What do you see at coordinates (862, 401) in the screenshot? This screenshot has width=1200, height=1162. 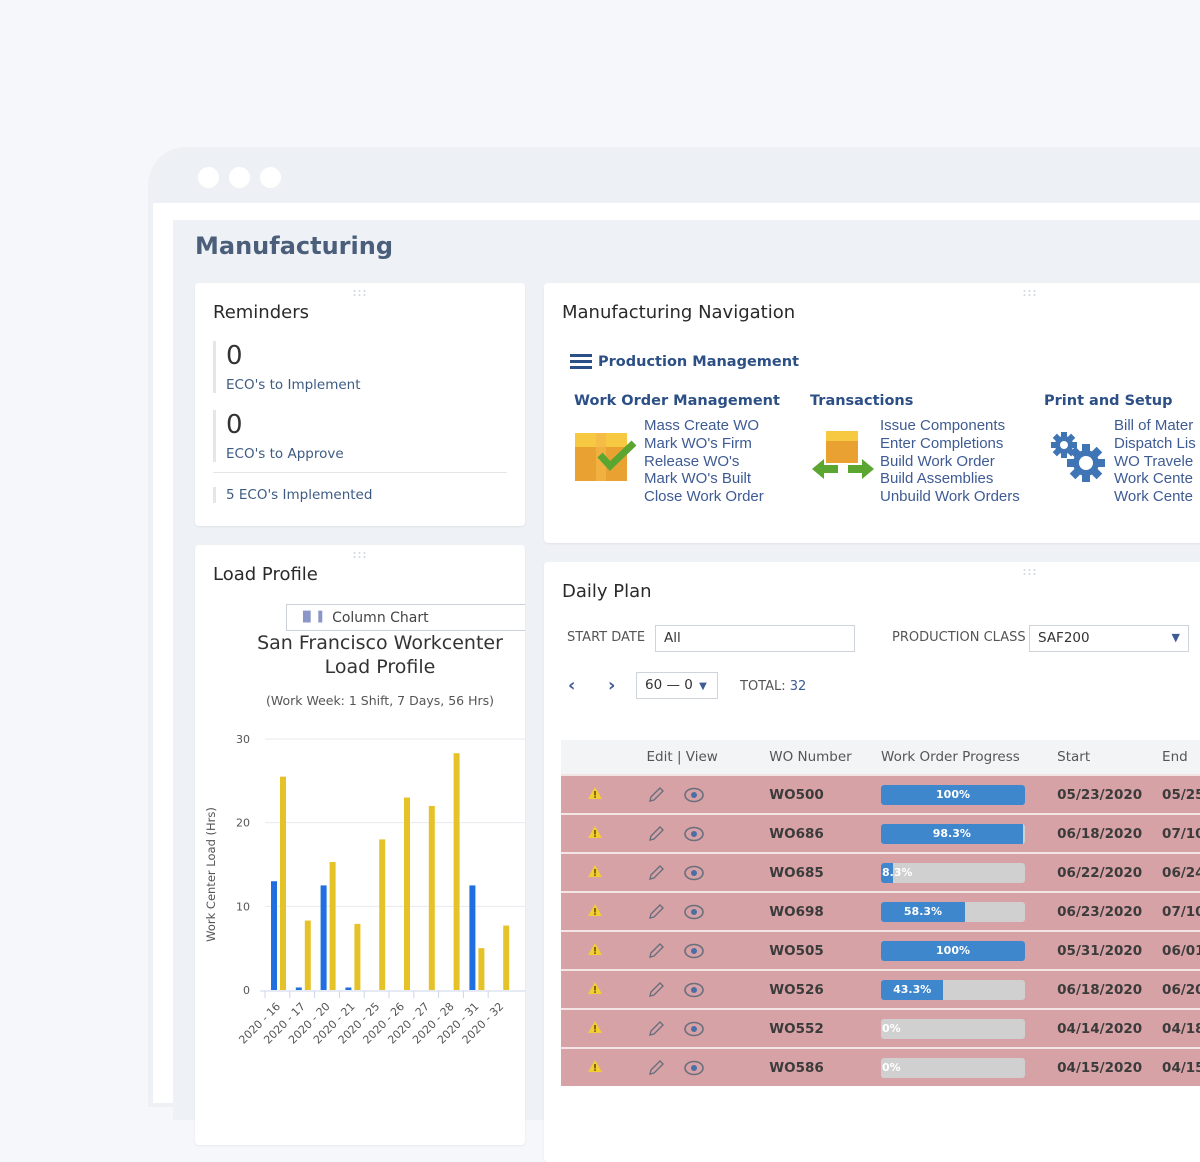 I see `nav-group-heading: Transactions` at bounding box center [862, 401].